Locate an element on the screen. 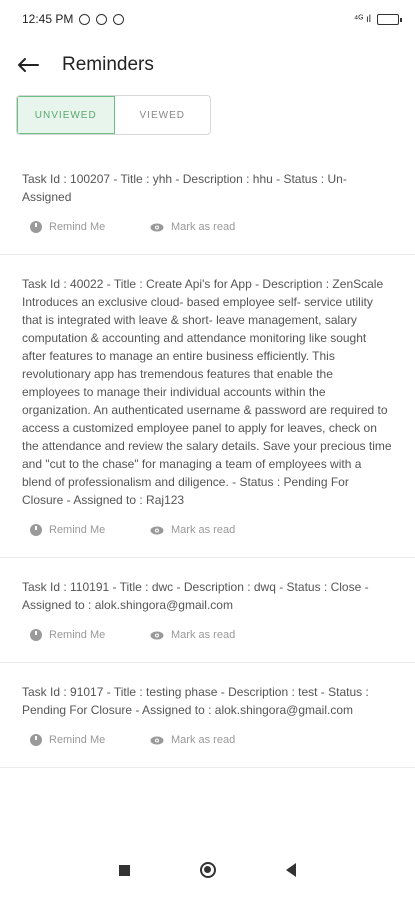  tab-viewed: VIEWED is located at coordinates (163, 115).